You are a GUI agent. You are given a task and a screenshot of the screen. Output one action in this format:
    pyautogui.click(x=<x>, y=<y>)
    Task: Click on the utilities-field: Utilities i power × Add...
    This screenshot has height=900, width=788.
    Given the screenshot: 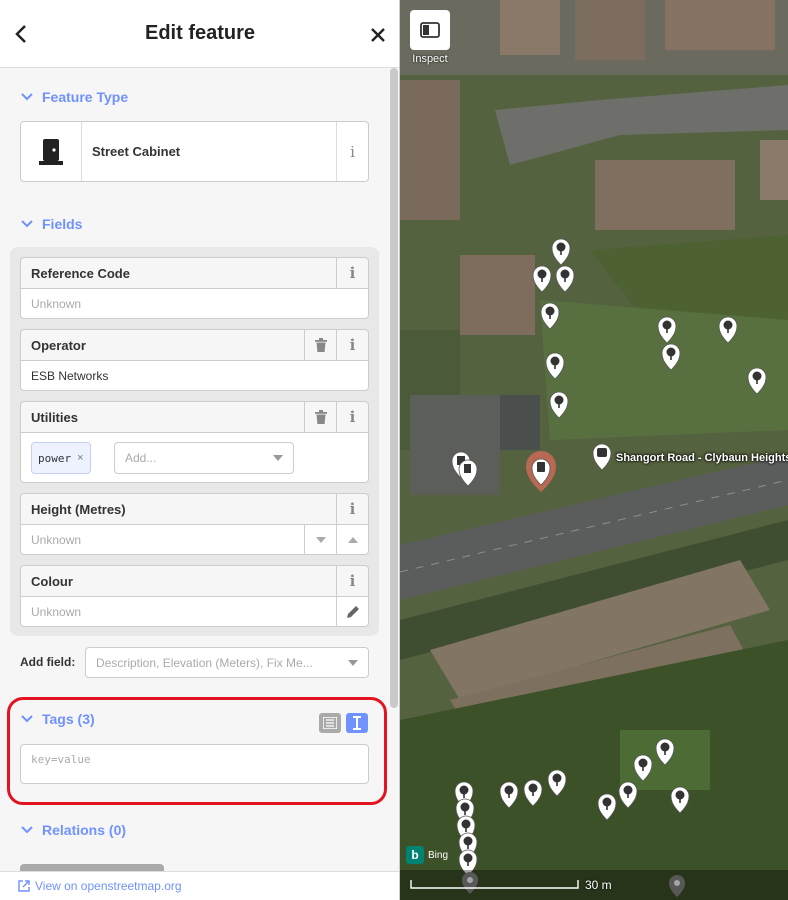 What is the action you would take?
    pyautogui.click(x=194, y=442)
    